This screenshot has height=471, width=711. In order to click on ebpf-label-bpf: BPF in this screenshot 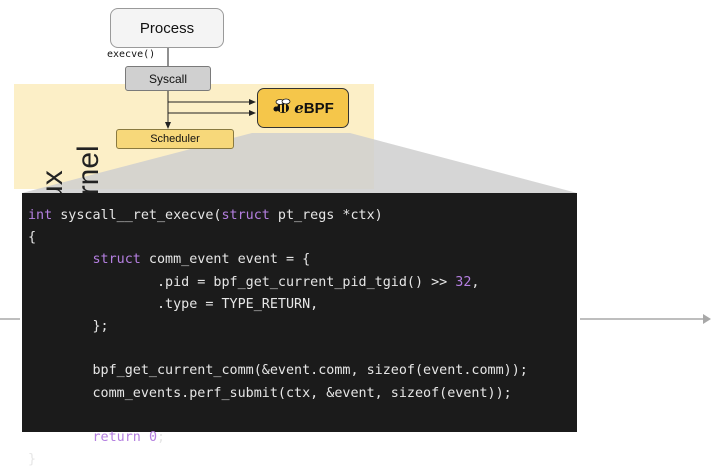, I will do `click(318, 108)`.